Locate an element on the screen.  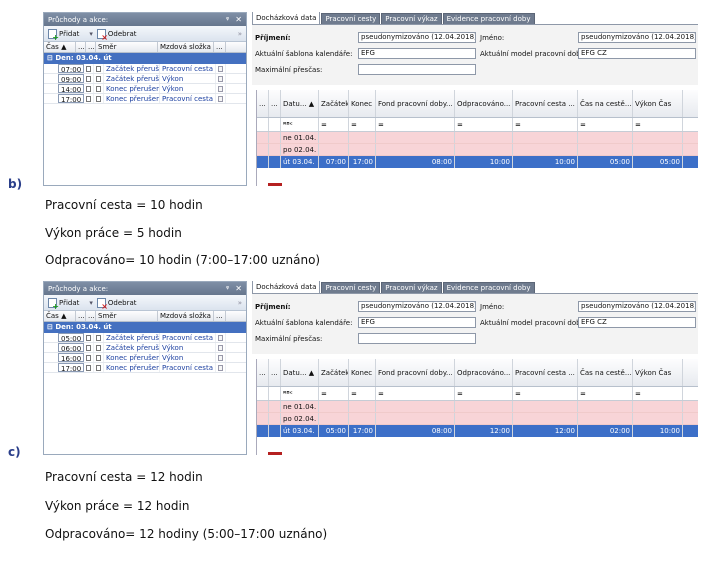
table-row: po 02.04. is located at coordinates (477, 150).